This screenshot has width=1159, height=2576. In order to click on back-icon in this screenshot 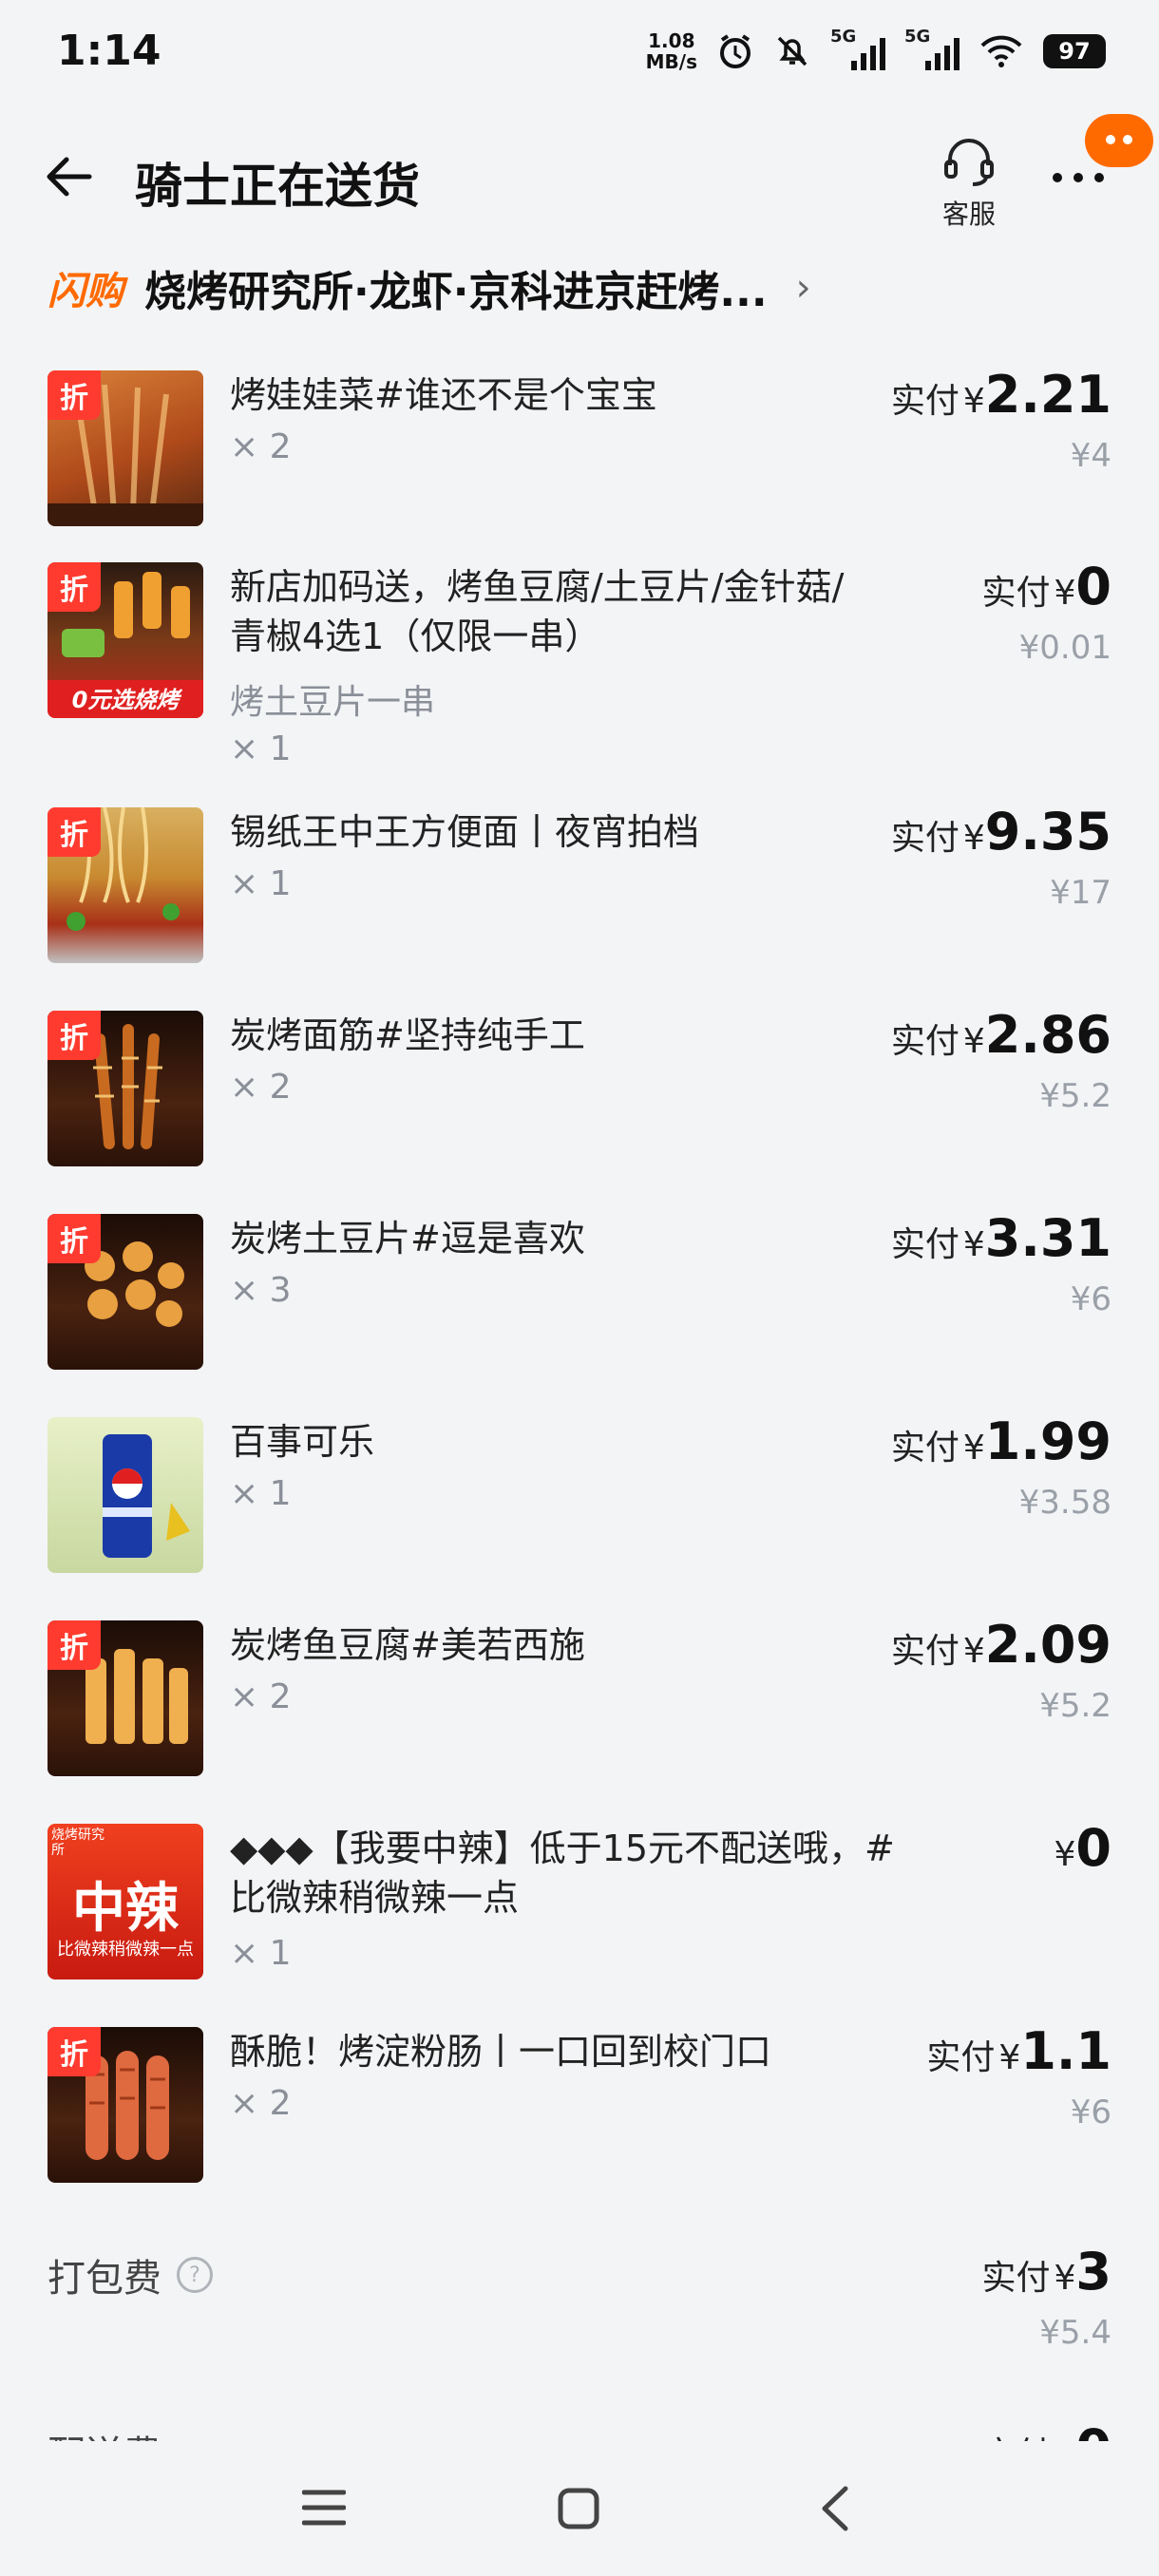, I will do `click(835, 2508)`.